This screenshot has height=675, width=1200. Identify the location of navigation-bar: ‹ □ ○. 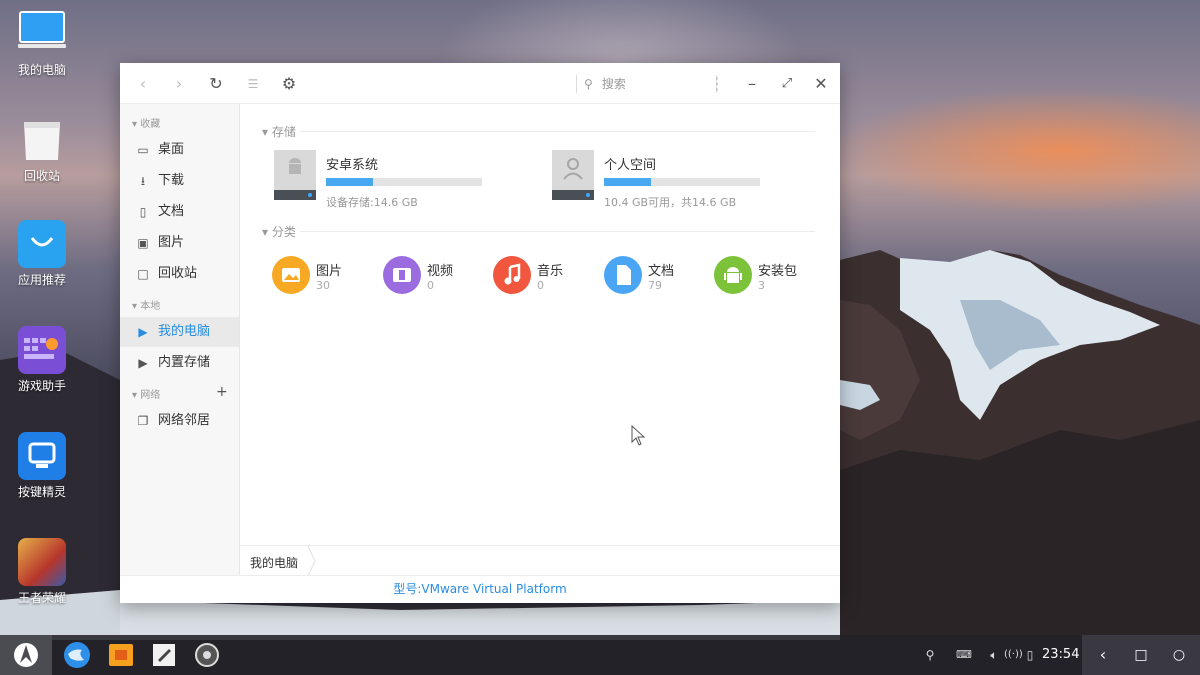
(1141, 655).